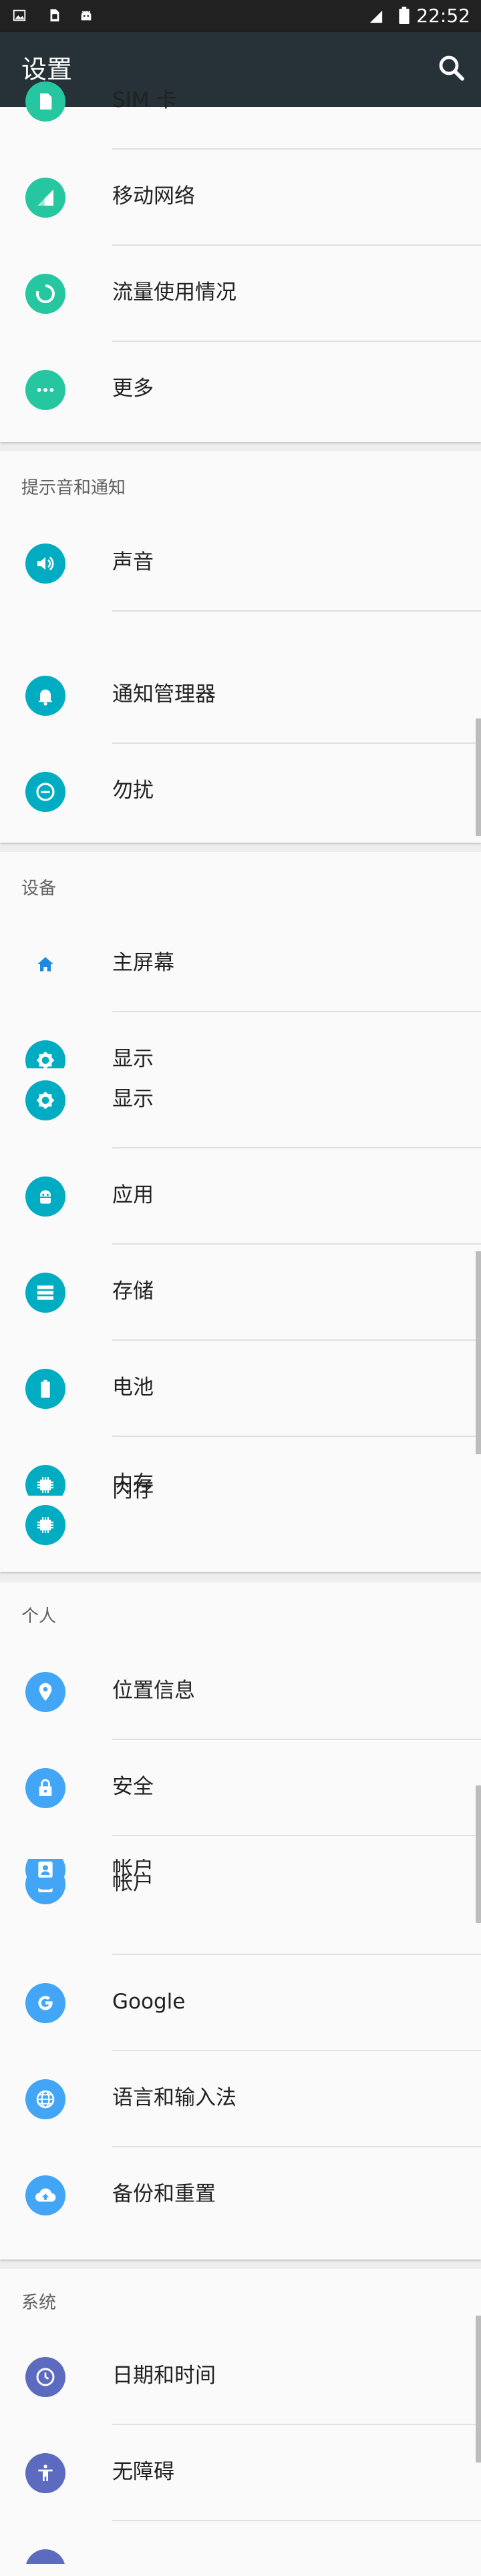 The width and height of the screenshot is (481, 2576). I want to click on image-icon, so click(19, 15).